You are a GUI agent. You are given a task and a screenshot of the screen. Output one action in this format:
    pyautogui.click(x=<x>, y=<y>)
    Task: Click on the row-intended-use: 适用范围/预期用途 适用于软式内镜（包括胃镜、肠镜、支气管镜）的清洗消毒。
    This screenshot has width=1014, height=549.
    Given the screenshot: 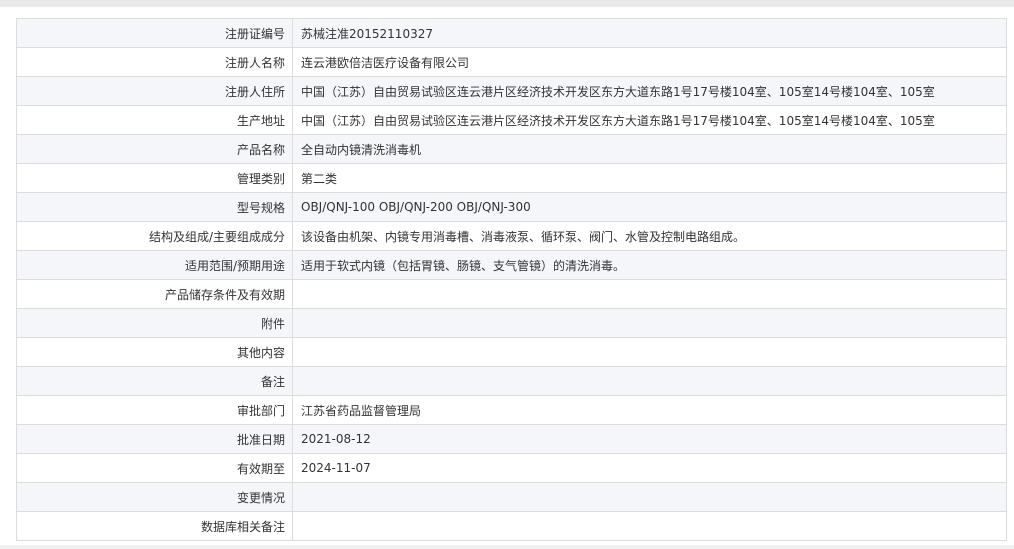 What is the action you would take?
    pyautogui.click(x=511, y=265)
    